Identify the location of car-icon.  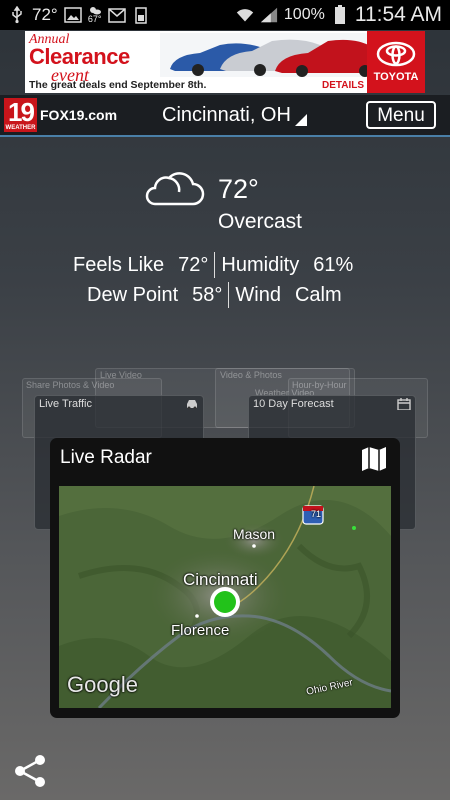
(192, 405).